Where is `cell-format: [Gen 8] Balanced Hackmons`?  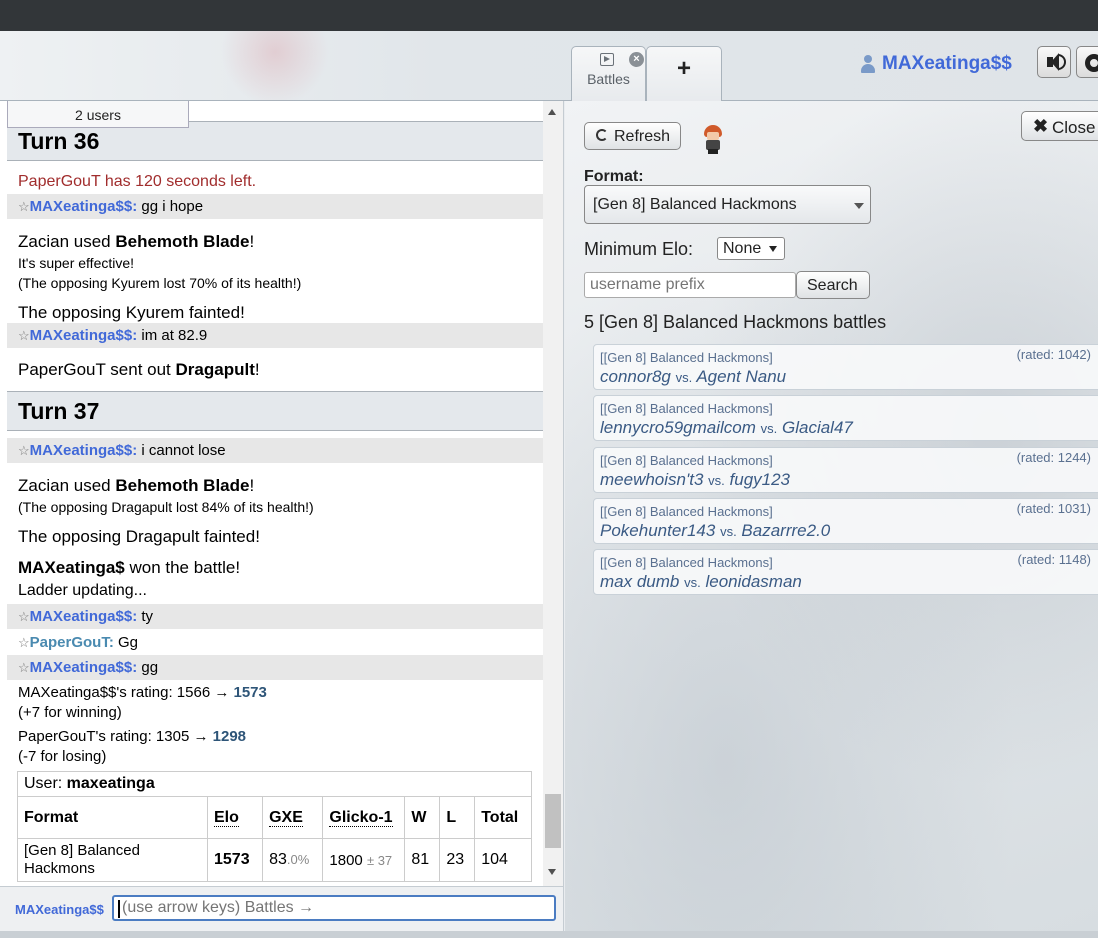
cell-format: [Gen 8] Balanced Hackmons is located at coordinates (112, 860).